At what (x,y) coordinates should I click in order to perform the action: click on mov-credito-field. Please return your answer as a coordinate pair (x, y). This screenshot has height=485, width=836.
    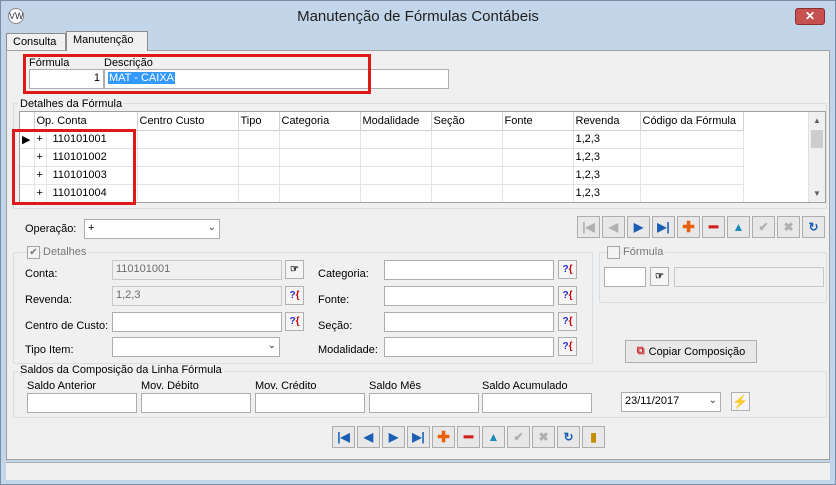
    Looking at the image, I should click on (310, 403).